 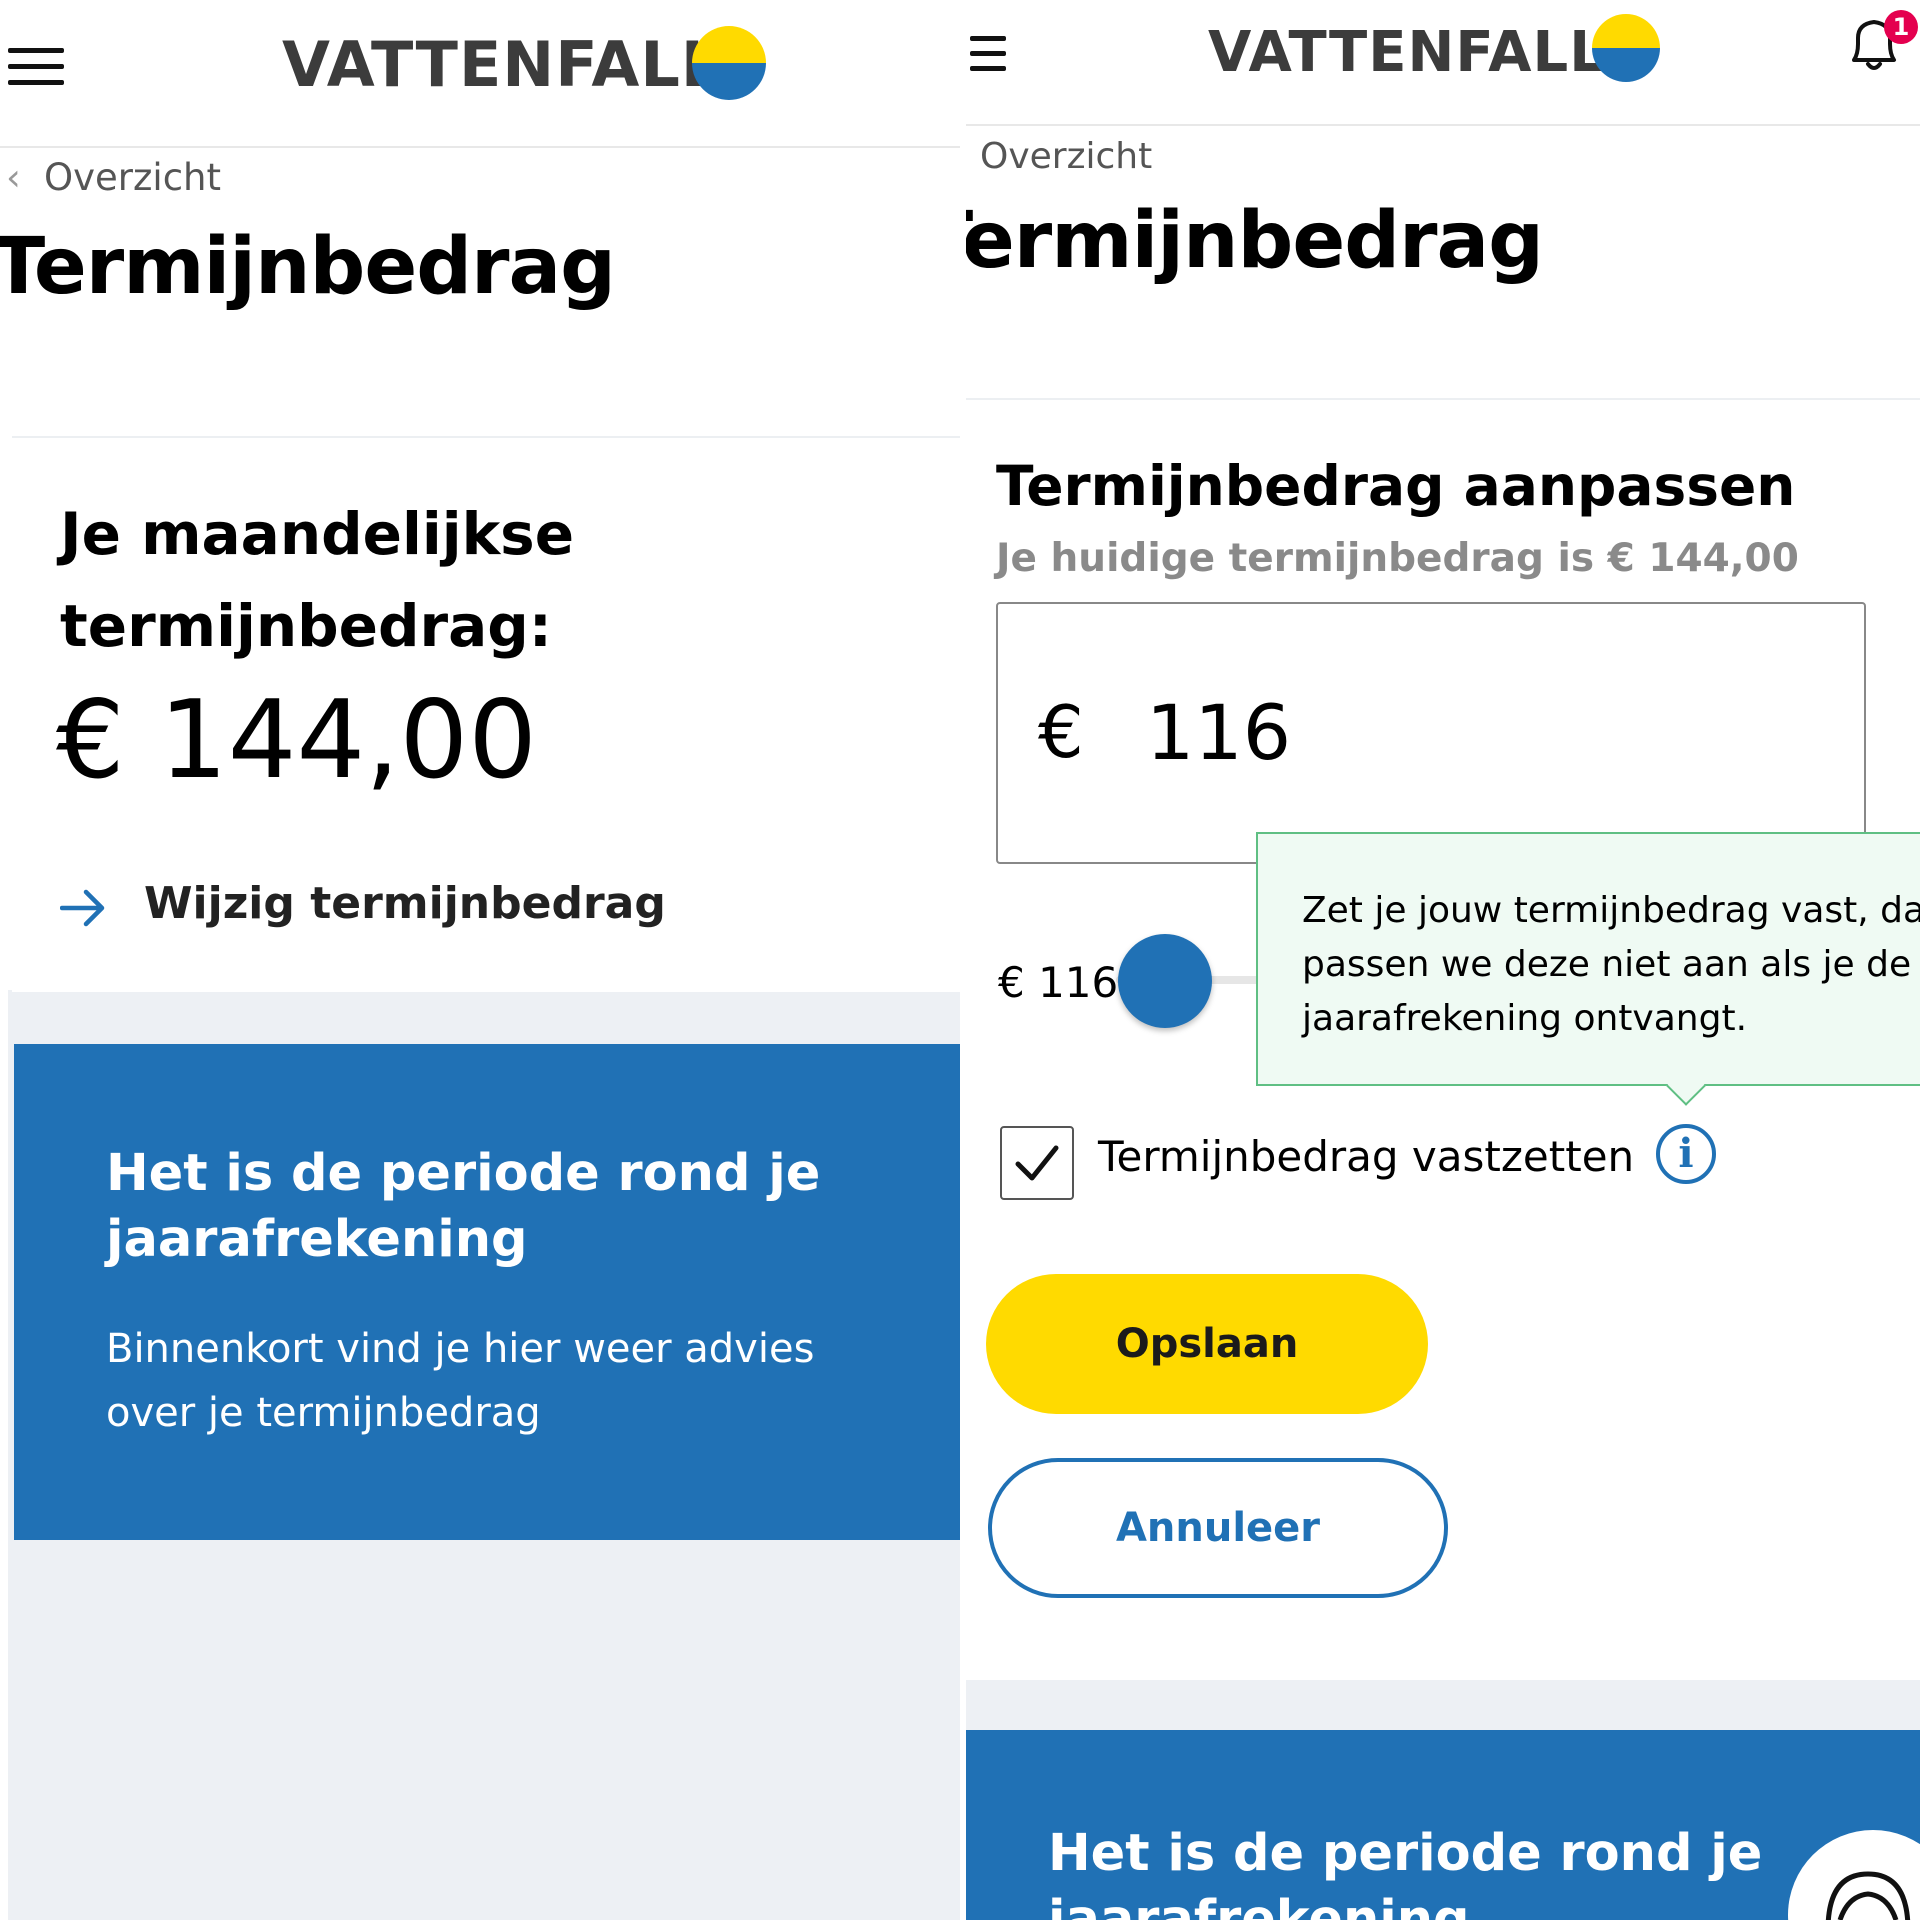 I want to click on change-amount-link: Wijzig termijnbedrag, so click(x=363, y=906).